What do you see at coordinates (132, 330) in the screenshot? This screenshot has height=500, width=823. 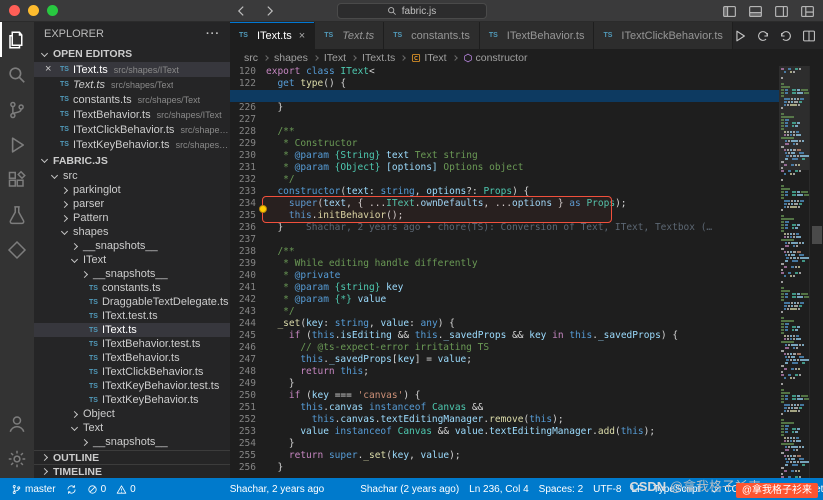 I see `tree-item-IText.ts: TS IText.ts` at bounding box center [132, 330].